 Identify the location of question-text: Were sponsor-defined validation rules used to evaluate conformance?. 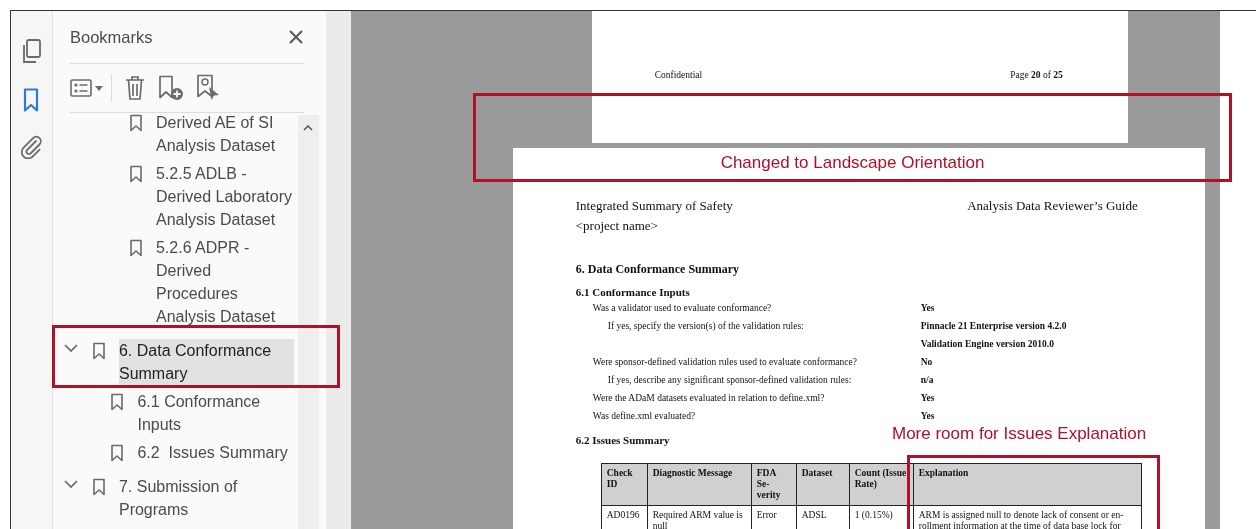
(724, 362).